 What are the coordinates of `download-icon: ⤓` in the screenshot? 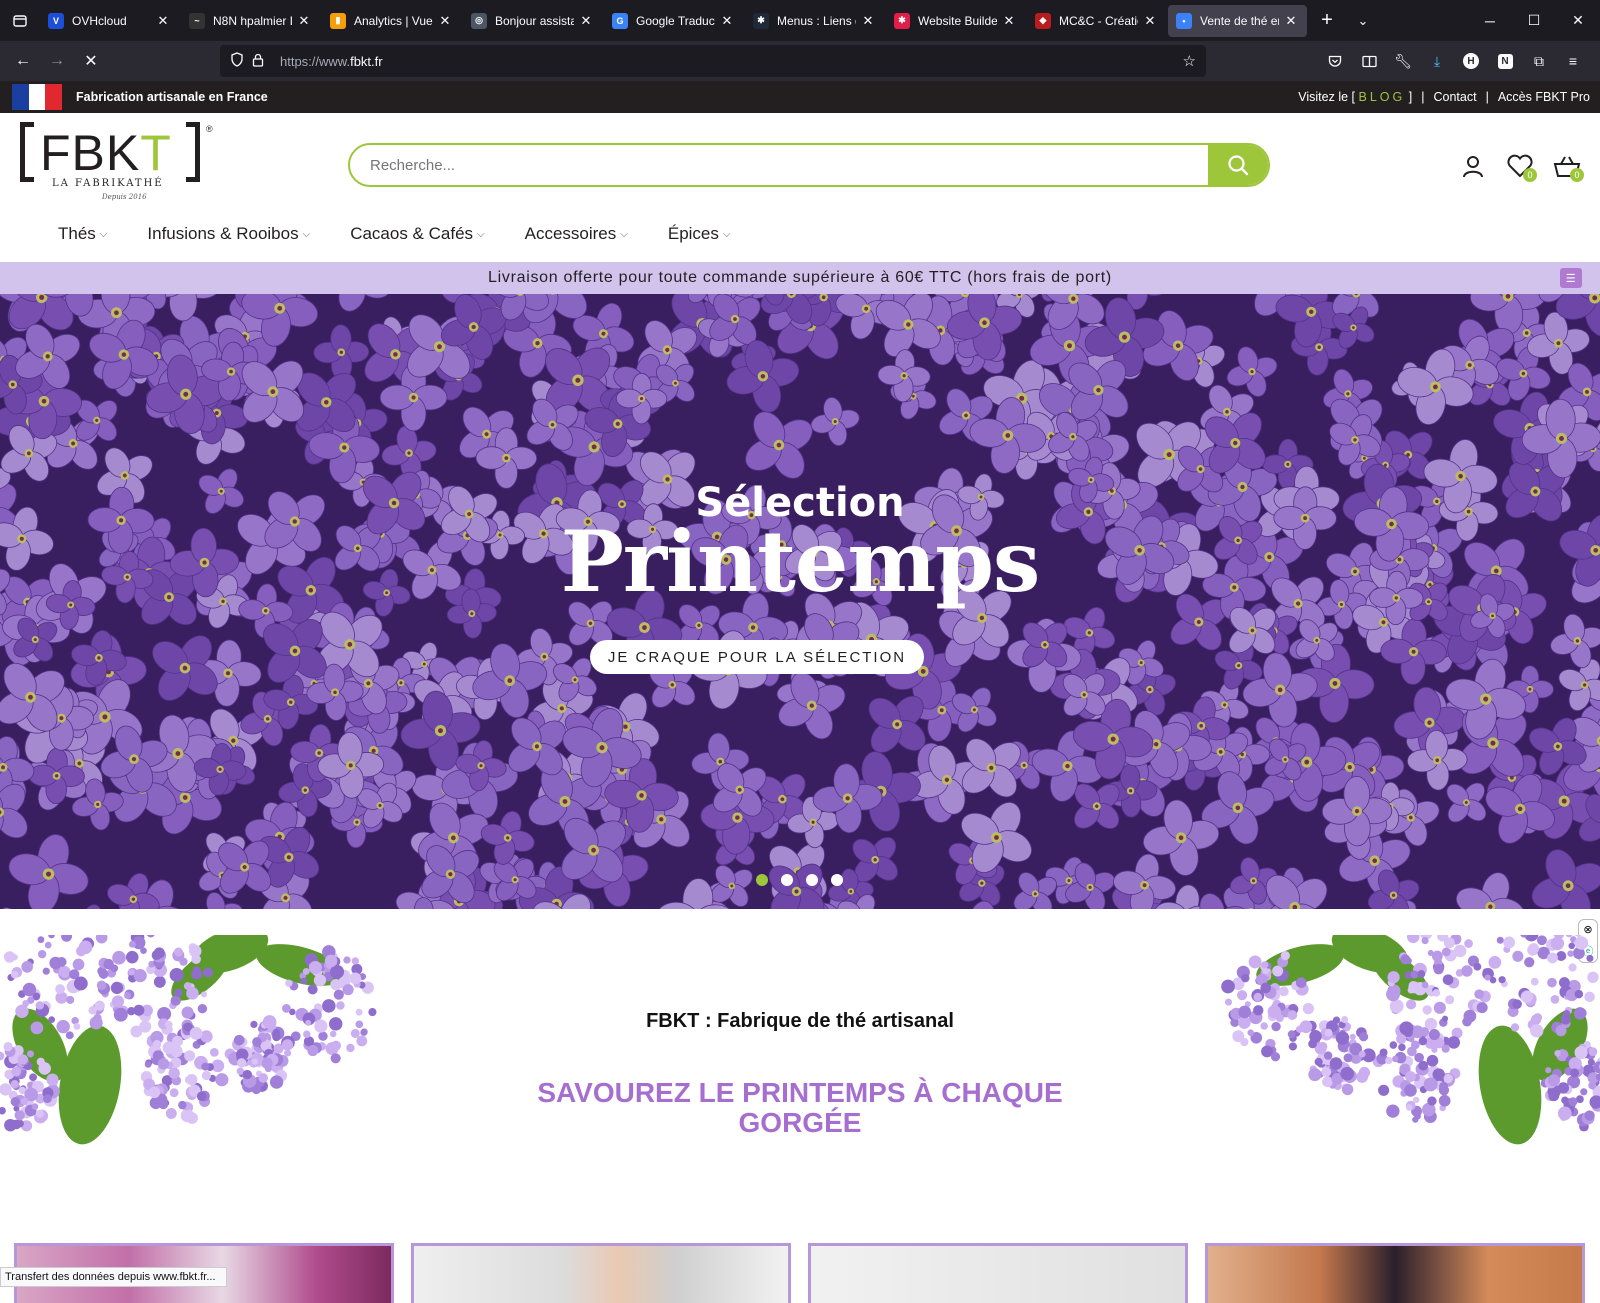 It's located at (1437, 61).